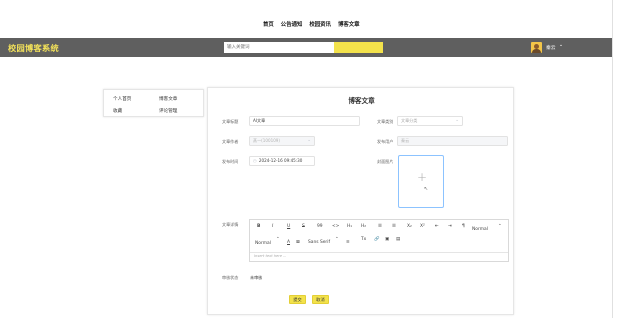 The height and width of the screenshot is (318, 628). What do you see at coordinates (263, 243) in the screenshot?
I see `header-select: Normal` at bounding box center [263, 243].